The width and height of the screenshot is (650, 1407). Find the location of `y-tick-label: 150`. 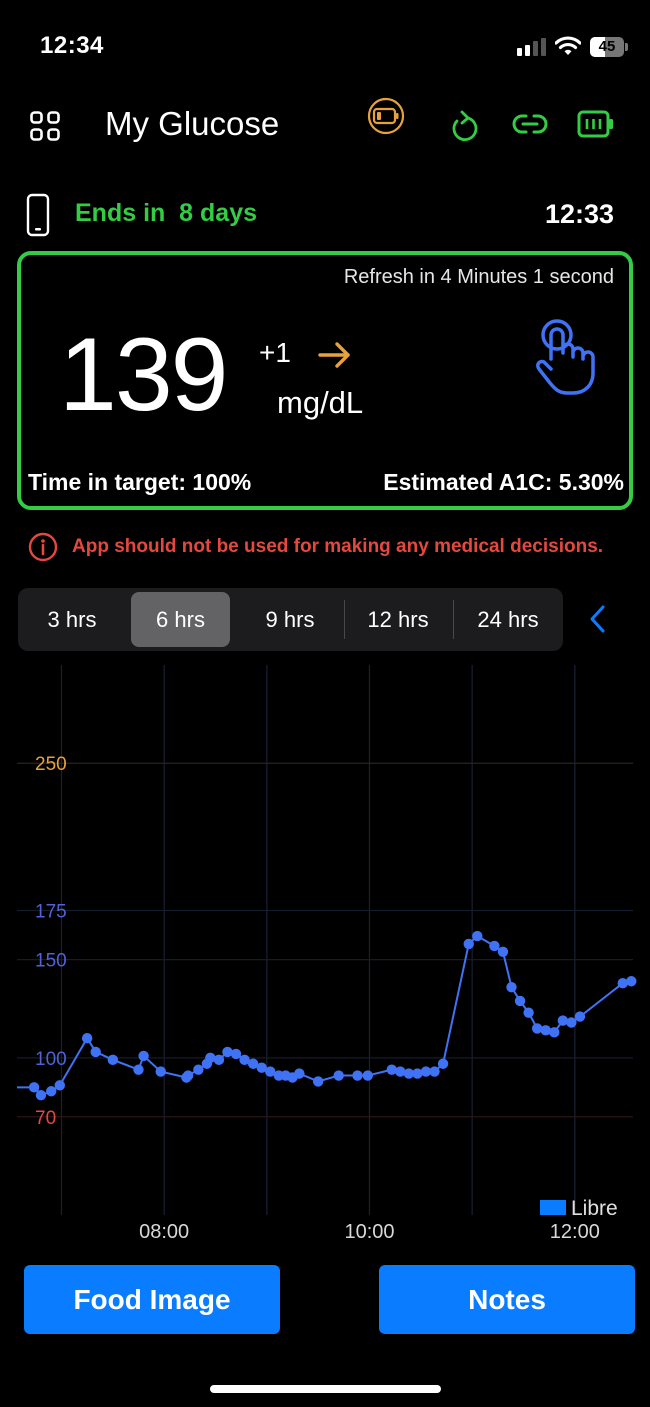

y-tick-label: 150 is located at coordinates (51, 961).